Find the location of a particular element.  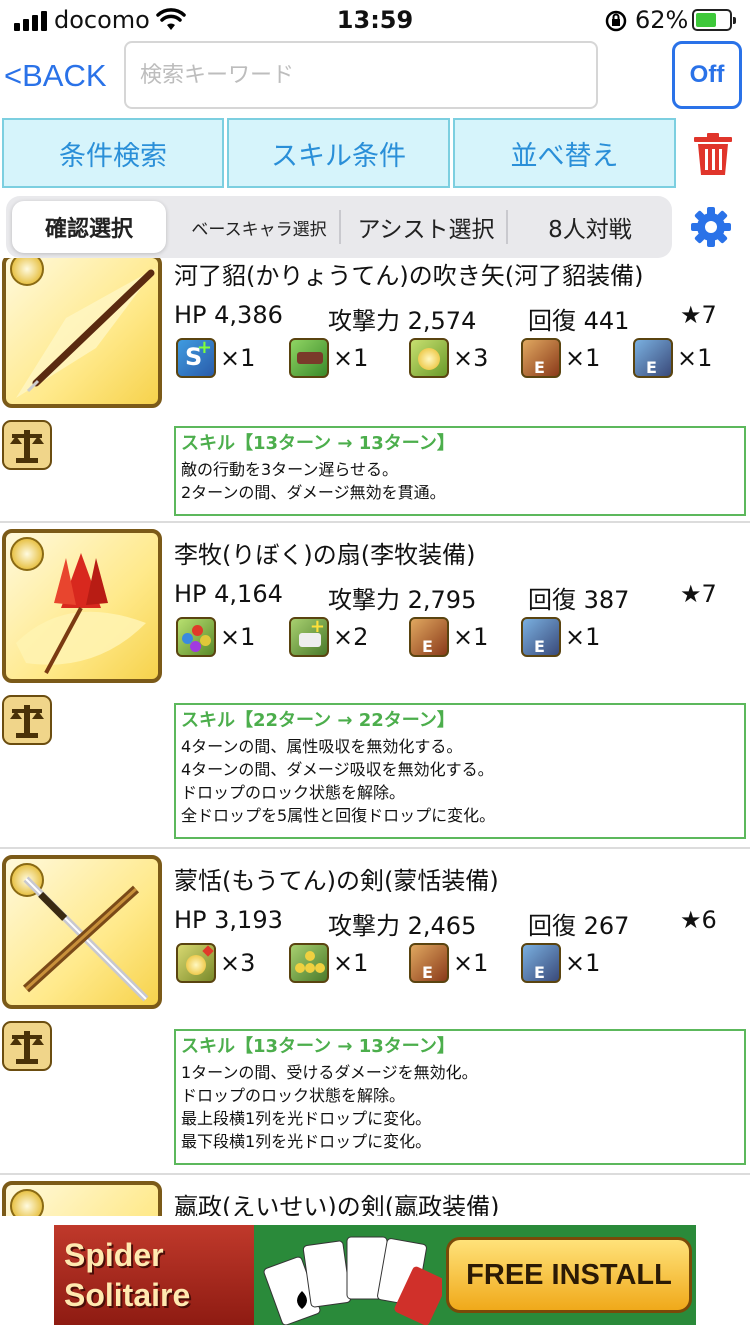

status-bar: docomo 13:59 62% is located at coordinates (375, 20).